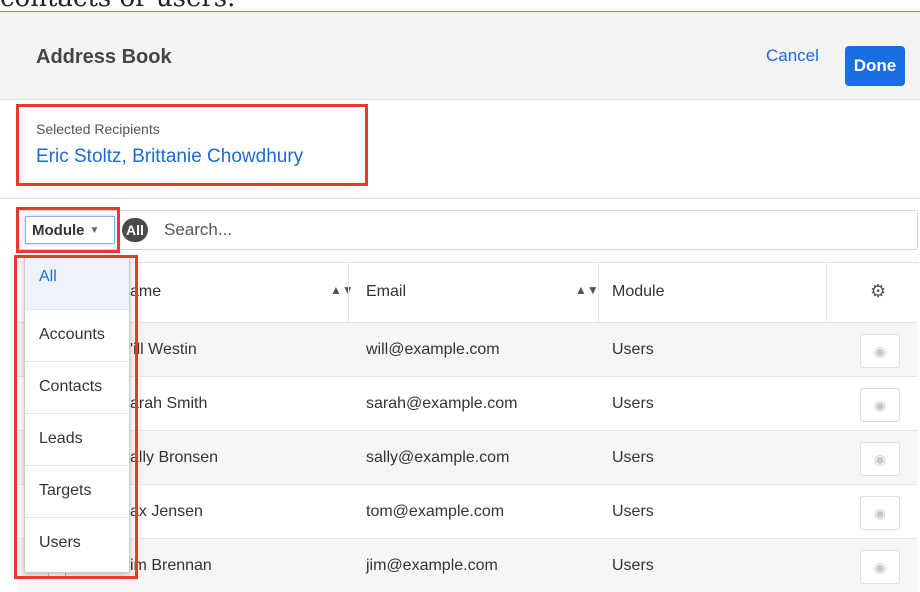 This screenshot has height=592, width=920. Describe the element at coordinates (460, 5) in the screenshot. I see `document-text: contacts or users.` at that location.